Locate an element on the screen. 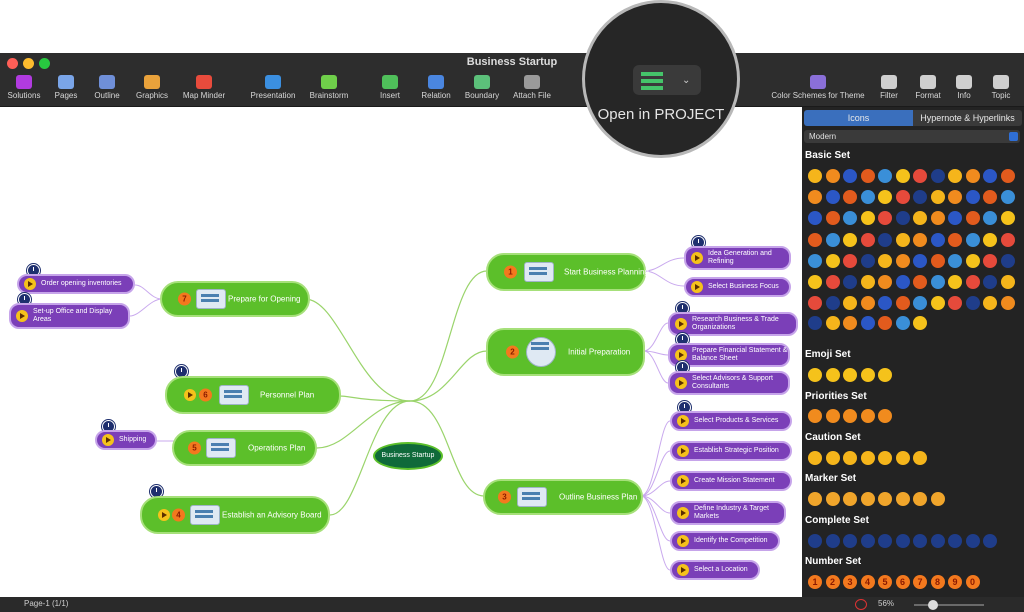 This screenshot has height=612, width=1024. subtopic-competition: Identify the Competition is located at coordinates (725, 541).